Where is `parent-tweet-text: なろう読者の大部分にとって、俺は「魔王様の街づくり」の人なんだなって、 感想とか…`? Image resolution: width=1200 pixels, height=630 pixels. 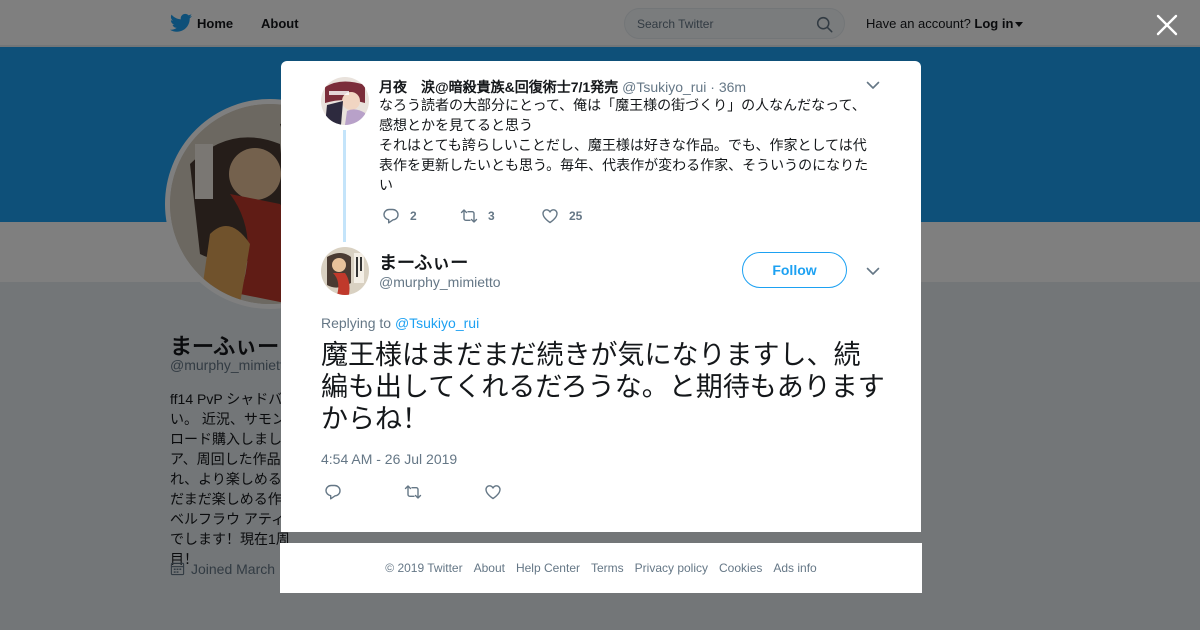
parent-tweet-text: なろう読者の大部分にとって、俺は「魔王様の街づくり」の人なんだなって、 感想とか… is located at coordinates (624, 145).